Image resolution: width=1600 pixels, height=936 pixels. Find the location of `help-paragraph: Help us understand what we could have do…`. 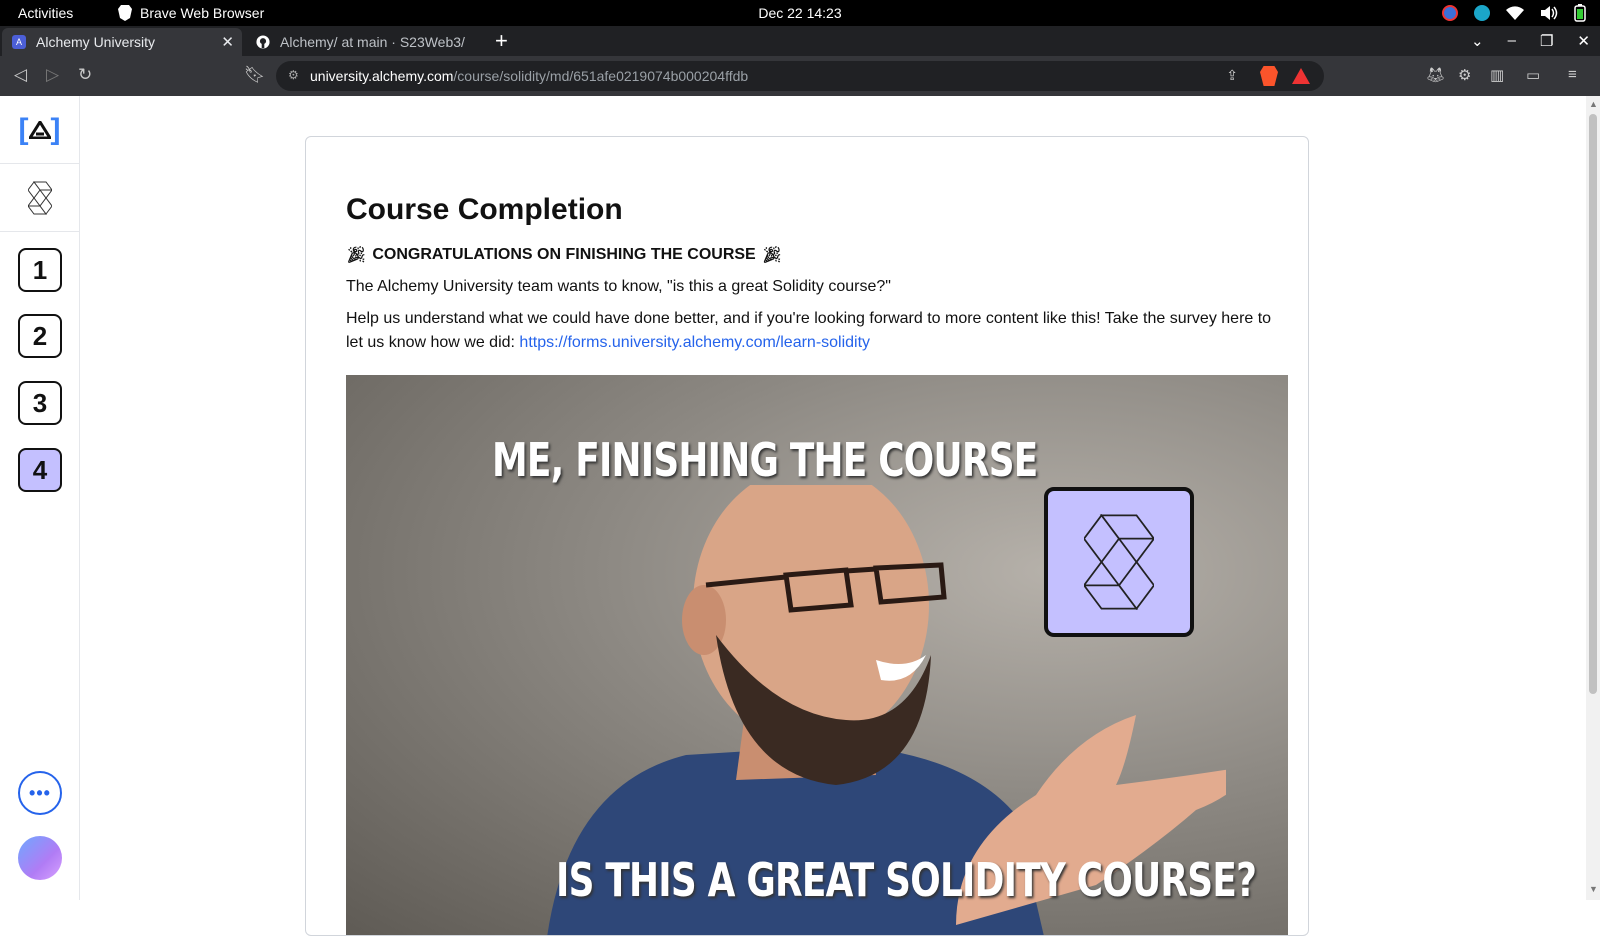

help-paragraph: Help us understand what we could have do… is located at coordinates (811, 331).